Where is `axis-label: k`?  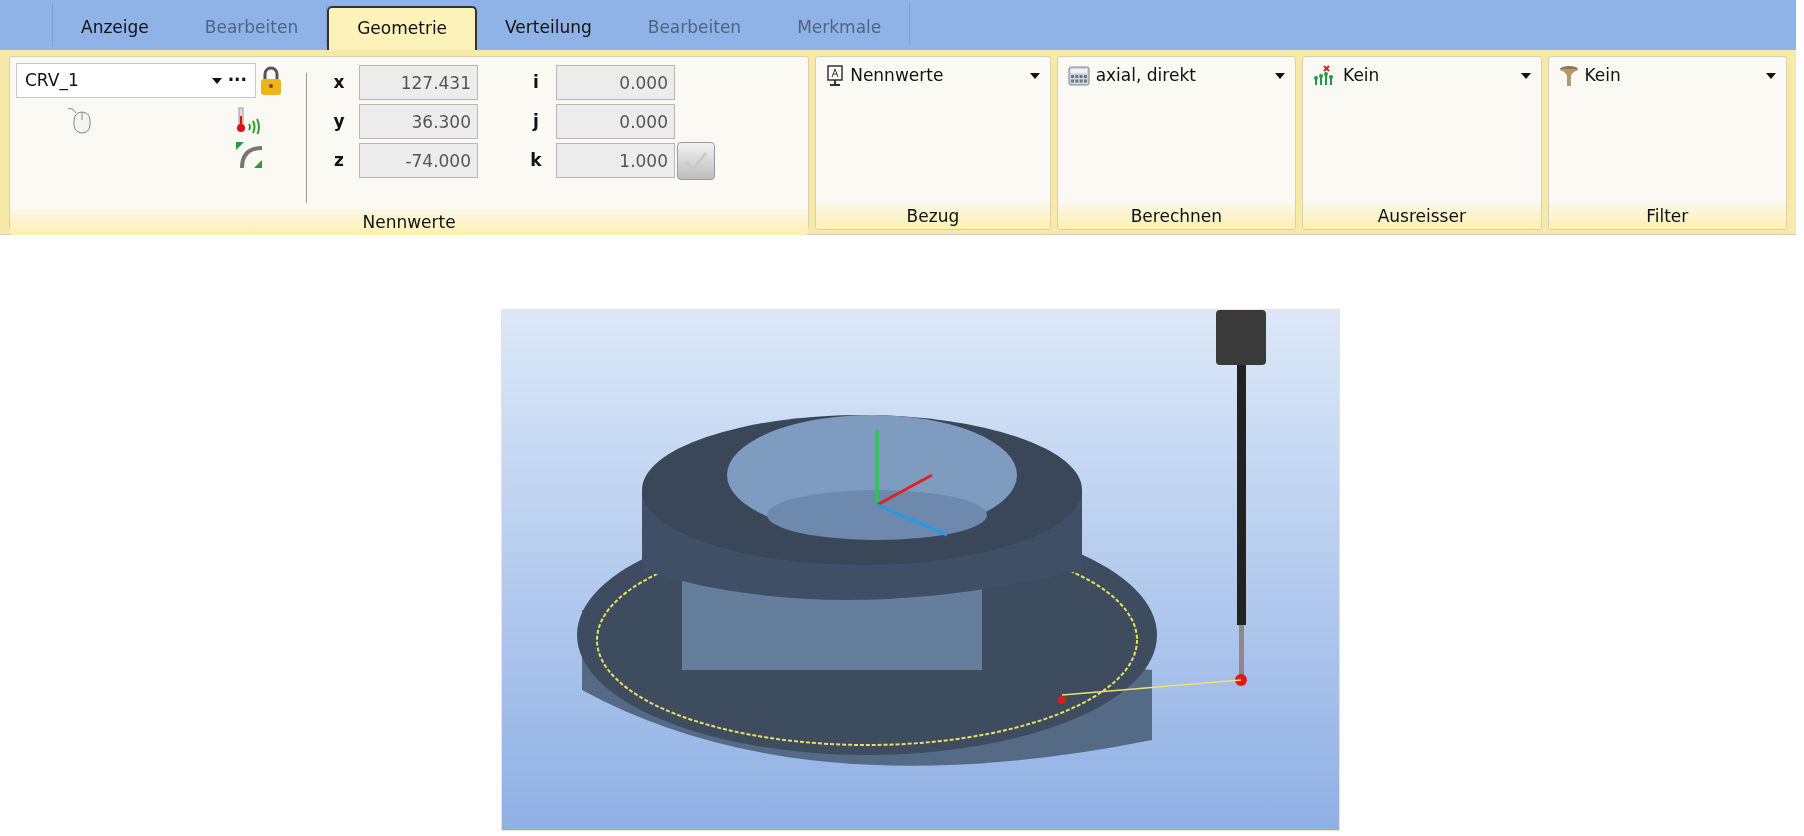
axis-label: k is located at coordinates (536, 160).